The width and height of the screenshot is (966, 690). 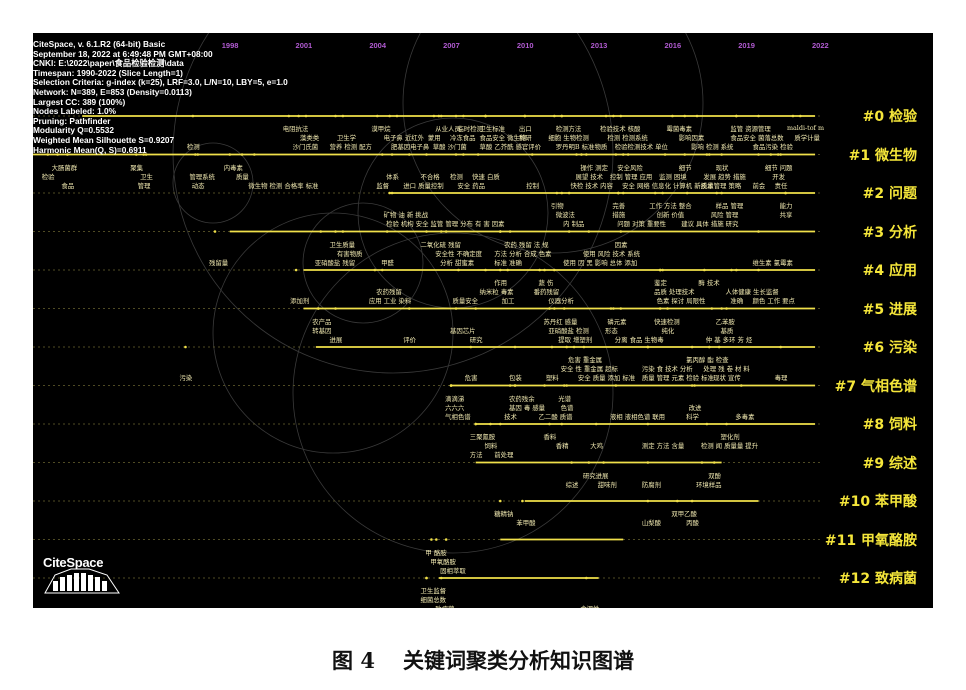 What do you see at coordinates (572, 484) in the screenshot?
I see `keyword-label: 综述` at bounding box center [572, 484].